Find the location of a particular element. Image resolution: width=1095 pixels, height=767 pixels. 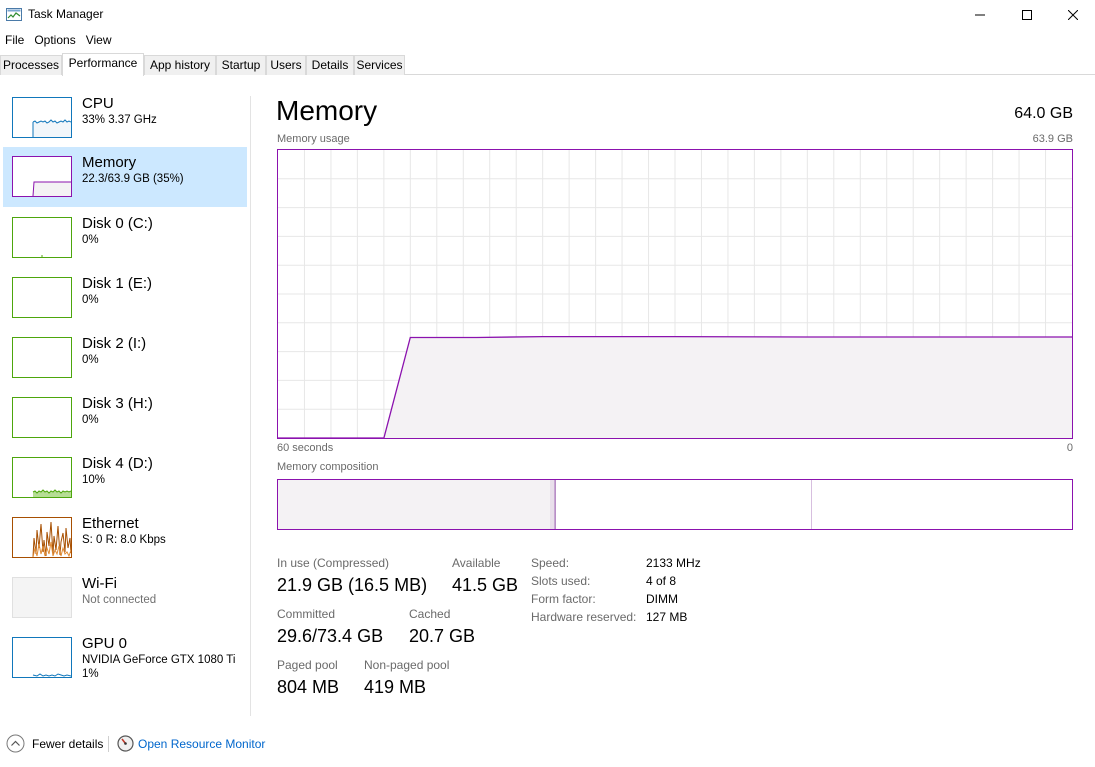

tab-processes: Processes is located at coordinates (31, 65).